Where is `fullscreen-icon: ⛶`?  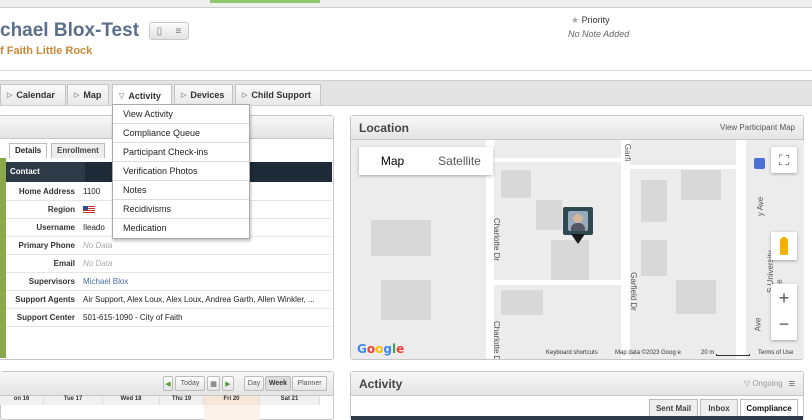
fullscreen-icon: ⛶ is located at coordinates (784, 159).